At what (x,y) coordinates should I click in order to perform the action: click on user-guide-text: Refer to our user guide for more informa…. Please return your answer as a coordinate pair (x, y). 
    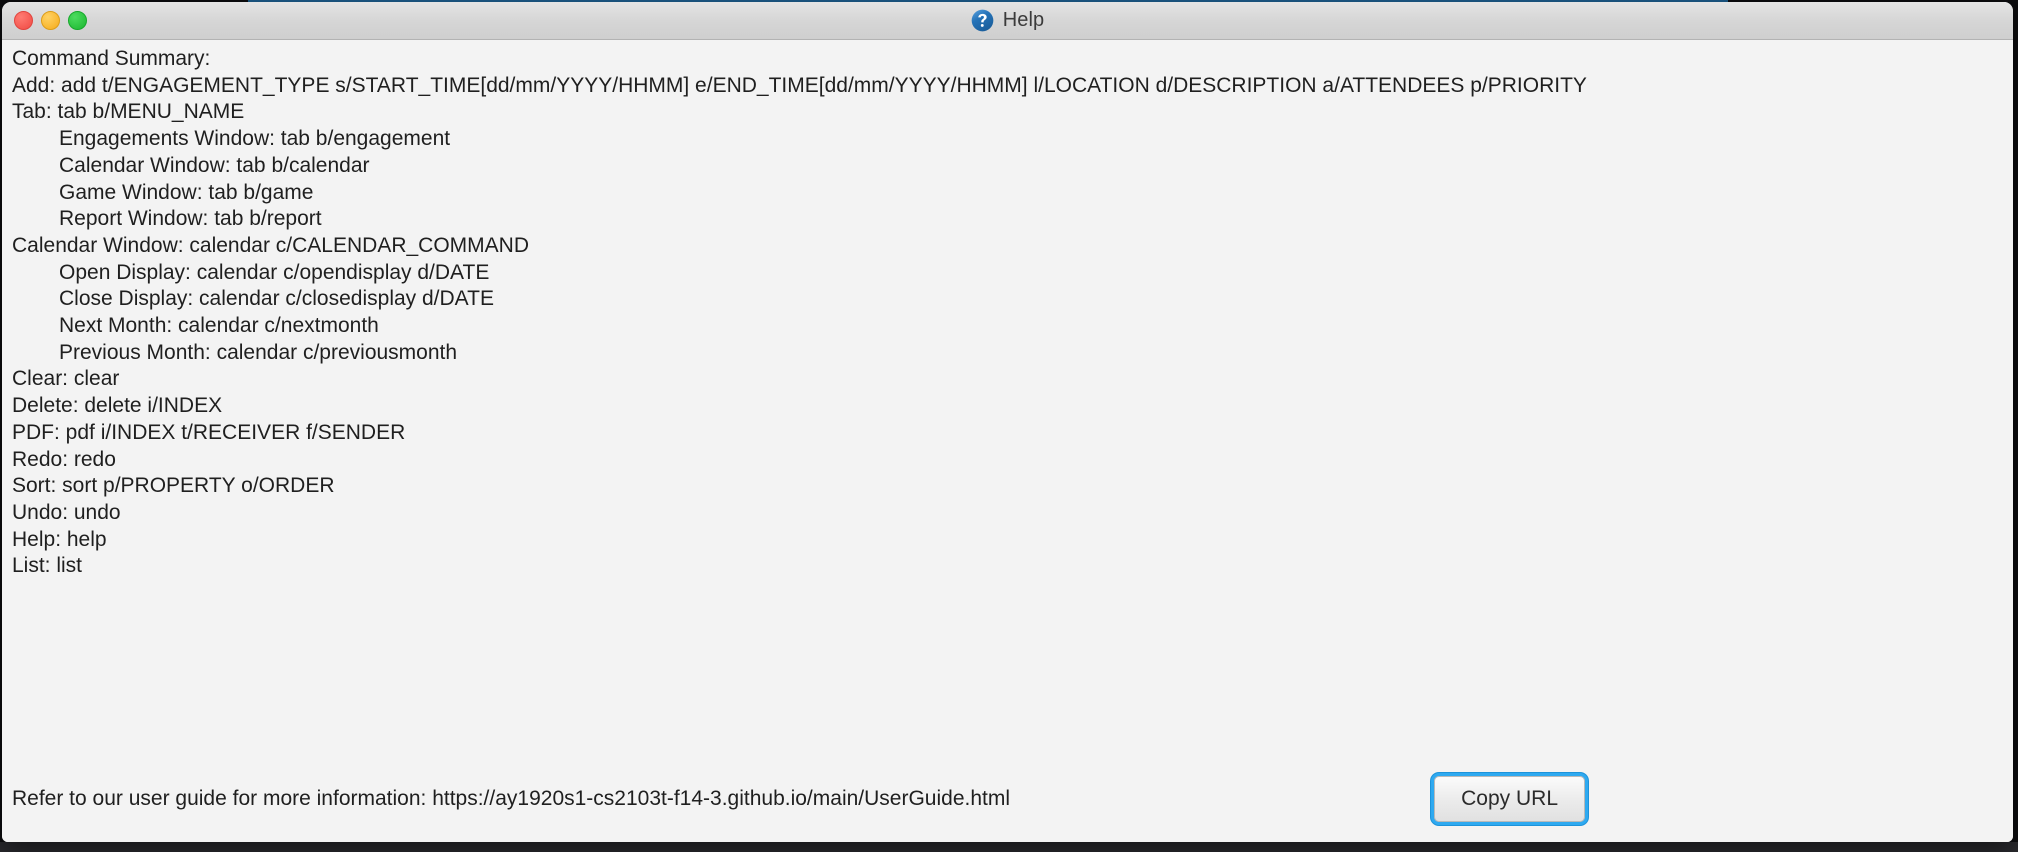
    Looking at the image, I should click on (511, 798).